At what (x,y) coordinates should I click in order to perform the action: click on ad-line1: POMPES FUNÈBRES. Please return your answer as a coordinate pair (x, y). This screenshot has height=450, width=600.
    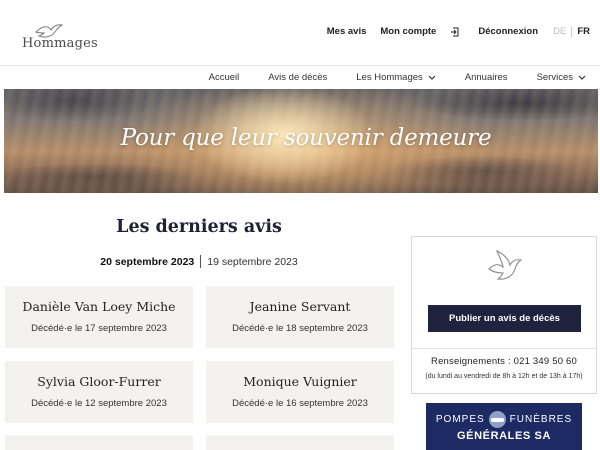
    Looking at the image, I should click on (504, 419).